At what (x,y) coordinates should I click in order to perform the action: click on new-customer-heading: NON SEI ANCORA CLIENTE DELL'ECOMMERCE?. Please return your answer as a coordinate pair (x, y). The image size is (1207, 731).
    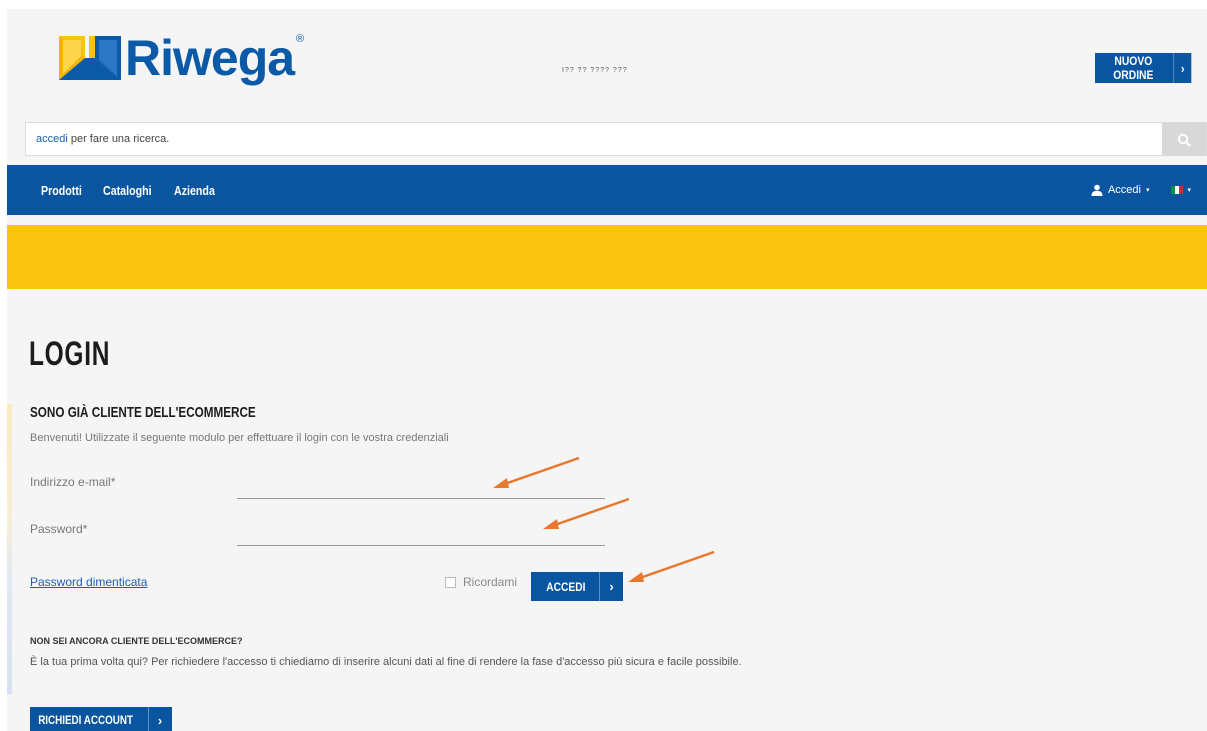
    Looking at the image, I should click on (136, 641).